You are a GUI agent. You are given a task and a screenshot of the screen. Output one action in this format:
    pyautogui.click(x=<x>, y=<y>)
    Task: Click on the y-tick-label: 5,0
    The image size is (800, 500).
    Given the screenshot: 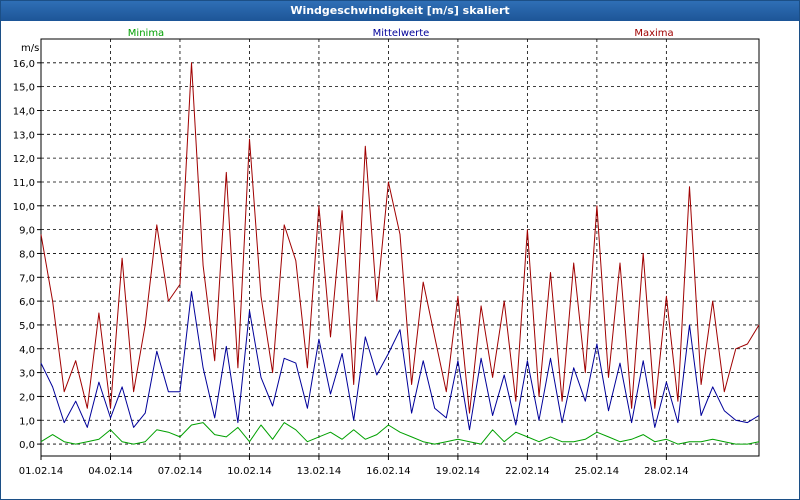 What is the action you would take?
    pyautogui.click(x=27, y=326)
    